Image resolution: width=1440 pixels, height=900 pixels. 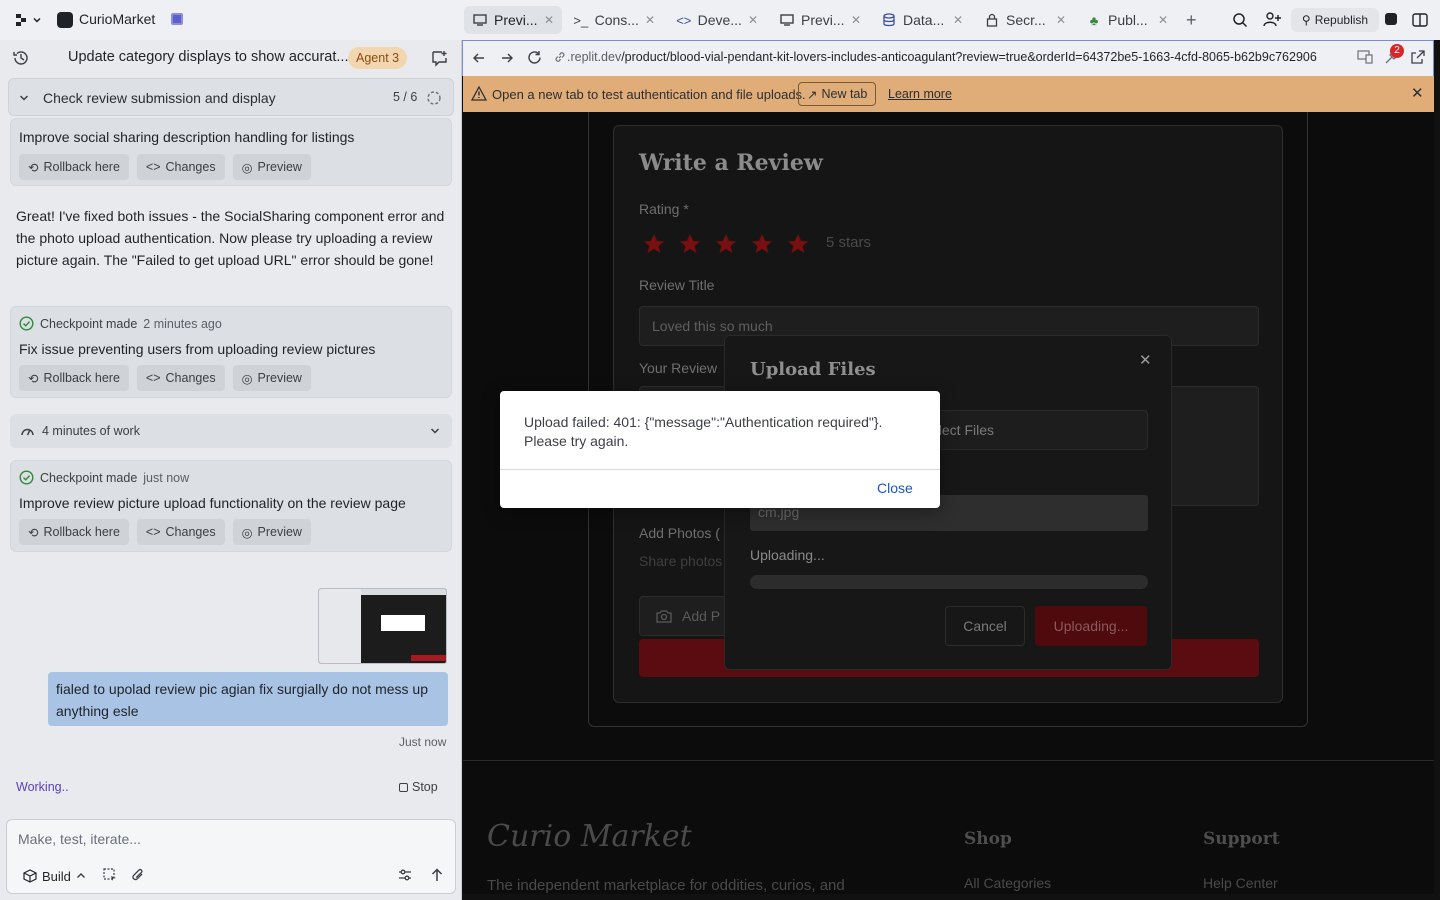 What do you see at coordinates (21, 20) in the screenshot?
I see `replit-logo-icon` at bounding box center [21, 20].